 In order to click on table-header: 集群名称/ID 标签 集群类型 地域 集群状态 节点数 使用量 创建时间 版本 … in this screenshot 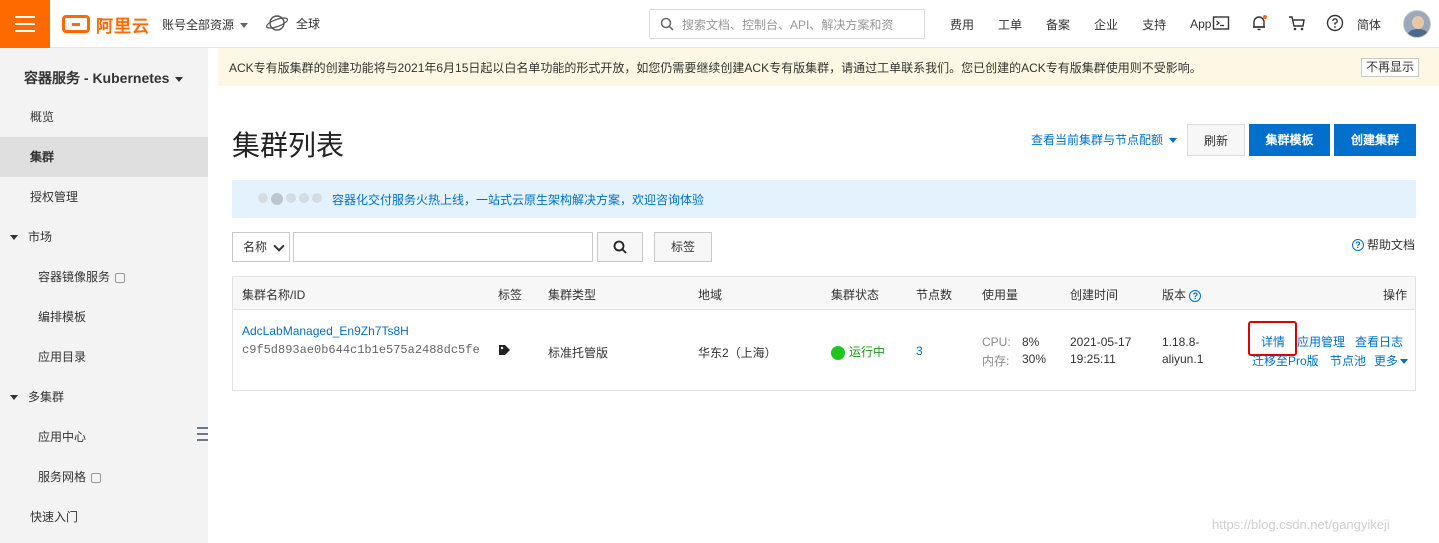, I will do `click(824, 293)`.